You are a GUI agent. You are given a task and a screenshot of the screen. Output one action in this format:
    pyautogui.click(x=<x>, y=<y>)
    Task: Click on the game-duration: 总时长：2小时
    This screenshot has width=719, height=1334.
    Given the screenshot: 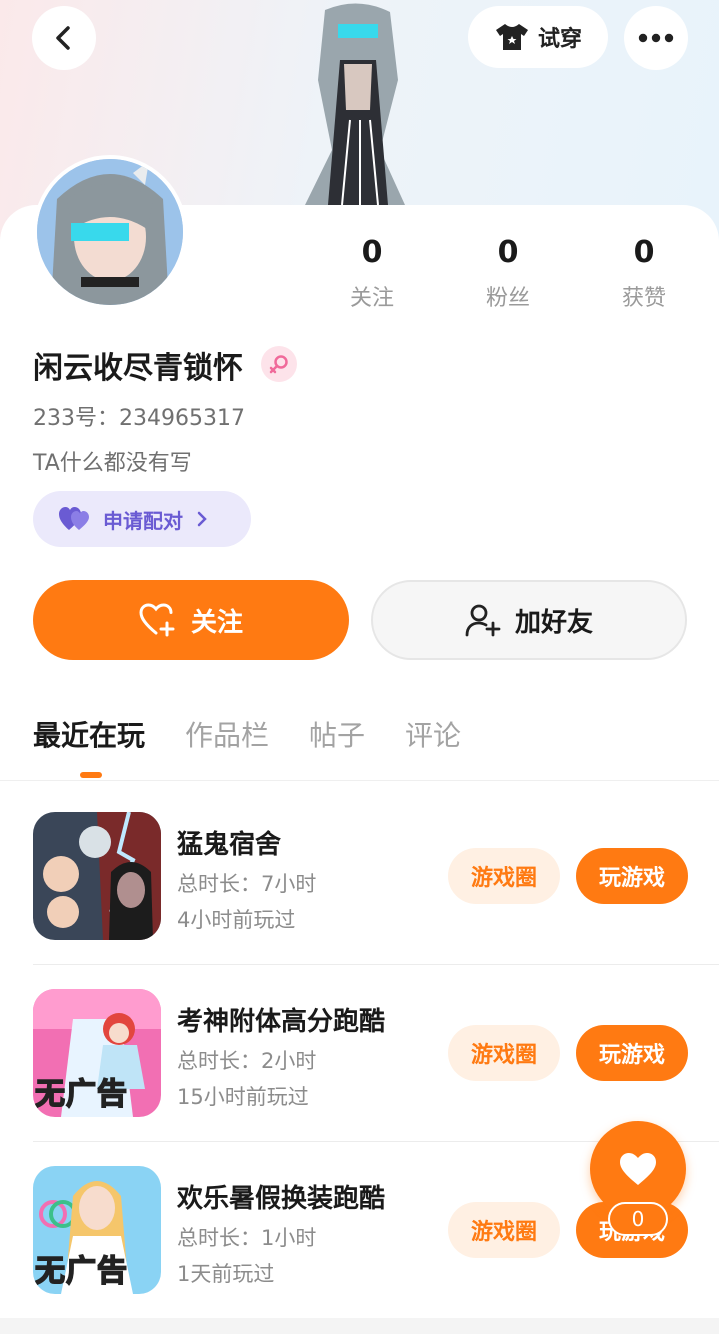 What is the action you would take?
    pyautogui.click(x=247, y=1061)
    